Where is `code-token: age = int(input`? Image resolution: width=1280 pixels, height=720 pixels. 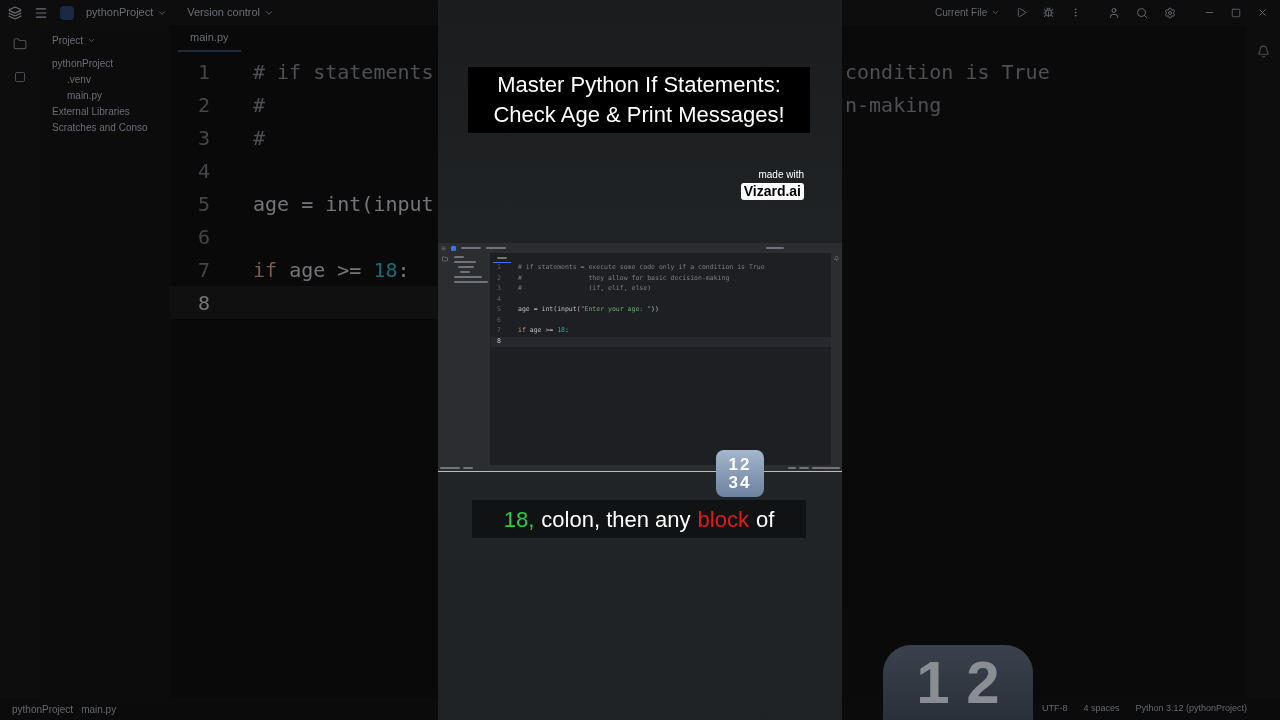
code-token: age = int(input is located at coordinates (343, 204).